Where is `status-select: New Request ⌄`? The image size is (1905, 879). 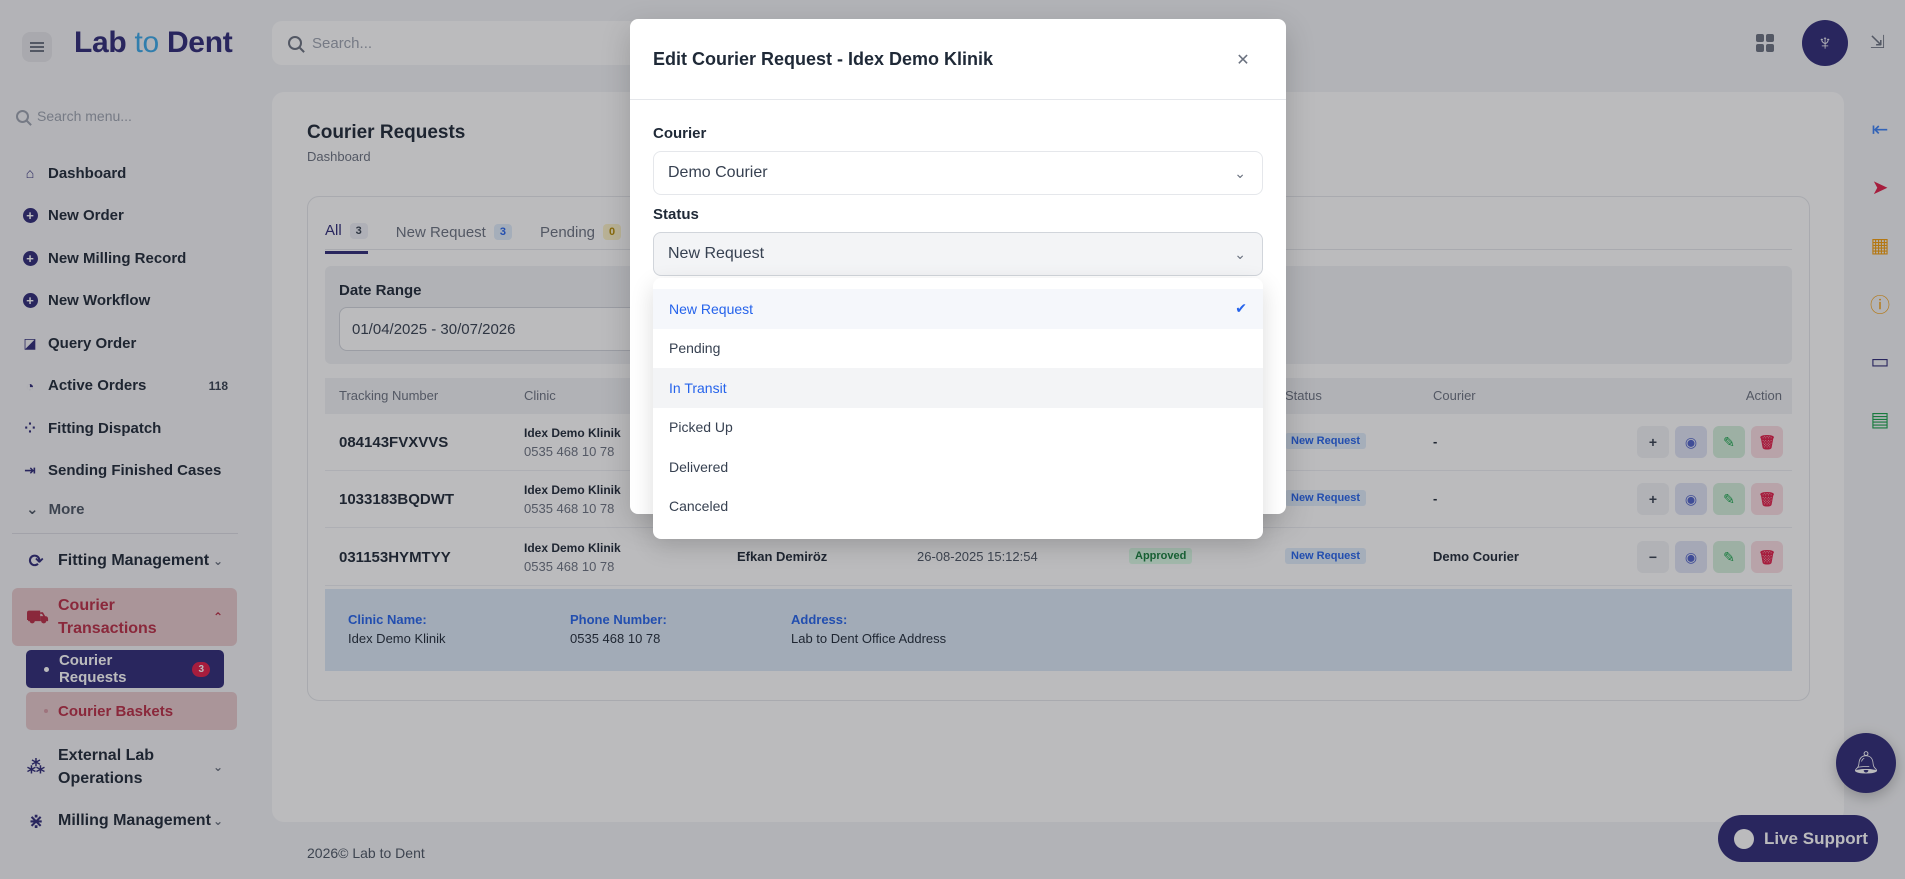
status-select: New Request ⌄ is located at coordinates (958, 254).